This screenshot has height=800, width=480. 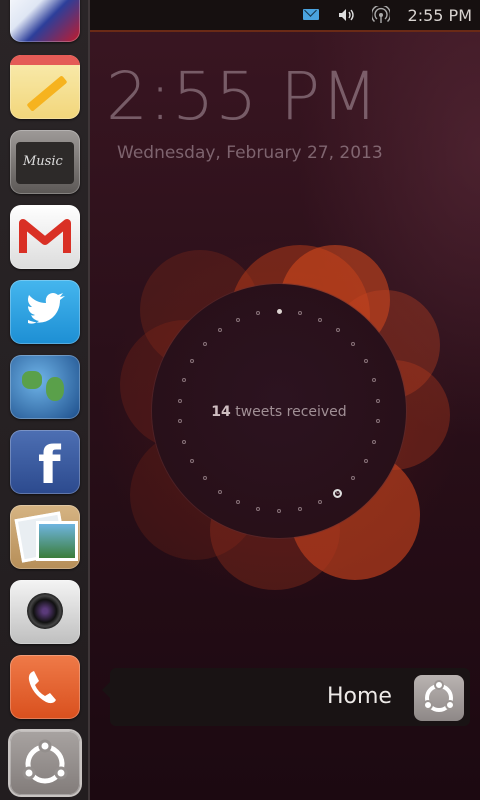 I want to click on camera-icon, so click(x=45, y=612).